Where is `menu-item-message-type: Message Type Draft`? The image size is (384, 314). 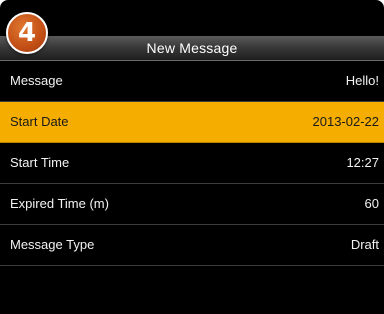 menu-item-message-type: Message Type Draft is located at coordinates (192, 245).